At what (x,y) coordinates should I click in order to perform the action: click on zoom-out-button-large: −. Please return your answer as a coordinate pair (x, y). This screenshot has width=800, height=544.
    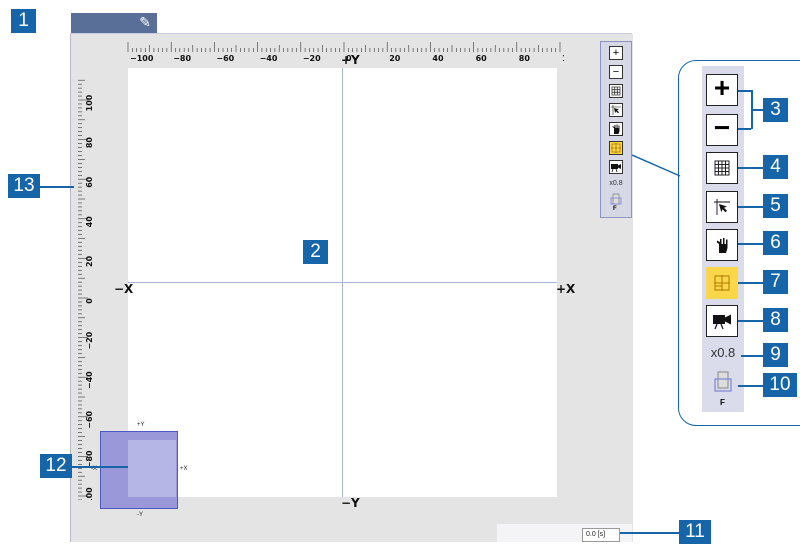
    Looking at the image, I should click on (722, 130).